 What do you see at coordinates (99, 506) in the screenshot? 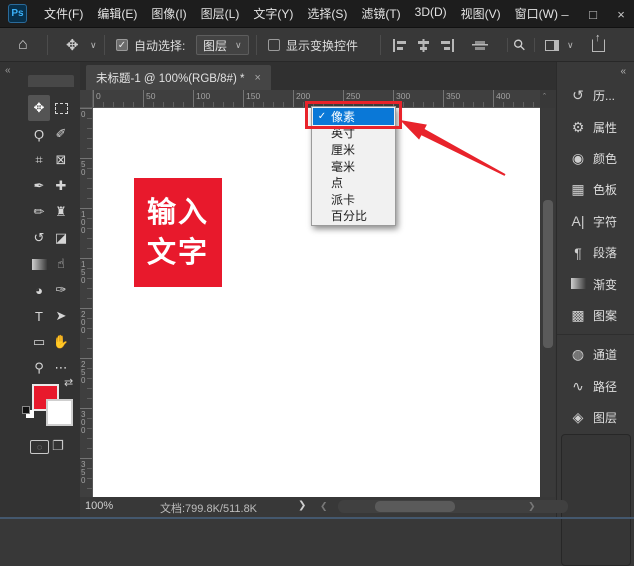
I see `zoom-level: 100%` at bounding box center [99, 506].